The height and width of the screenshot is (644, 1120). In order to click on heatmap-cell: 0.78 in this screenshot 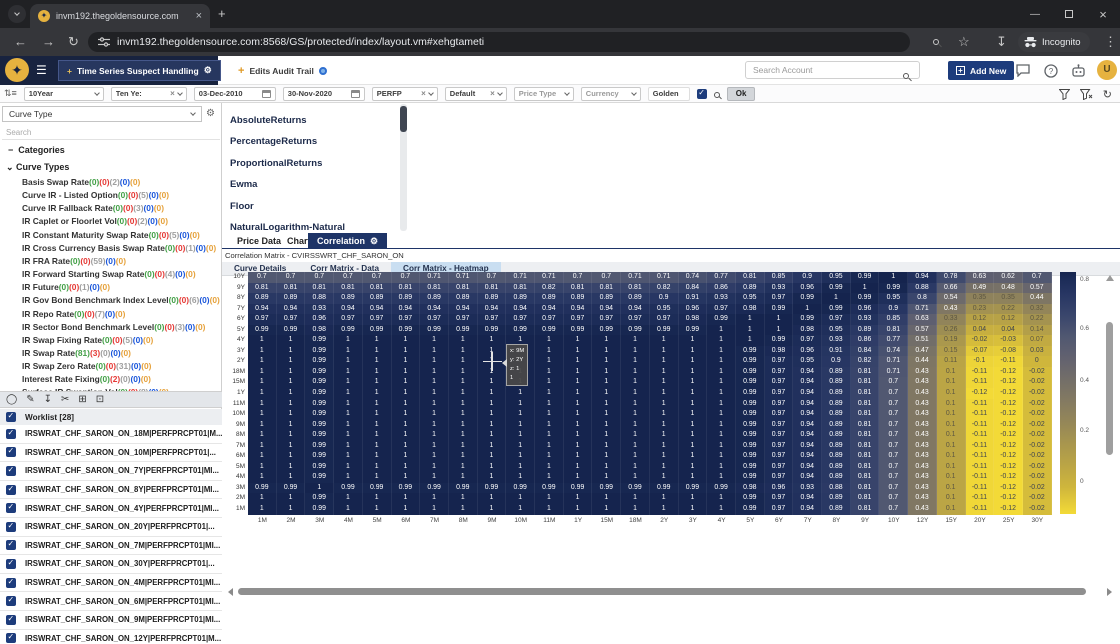, I will do `click(951, 277)`.